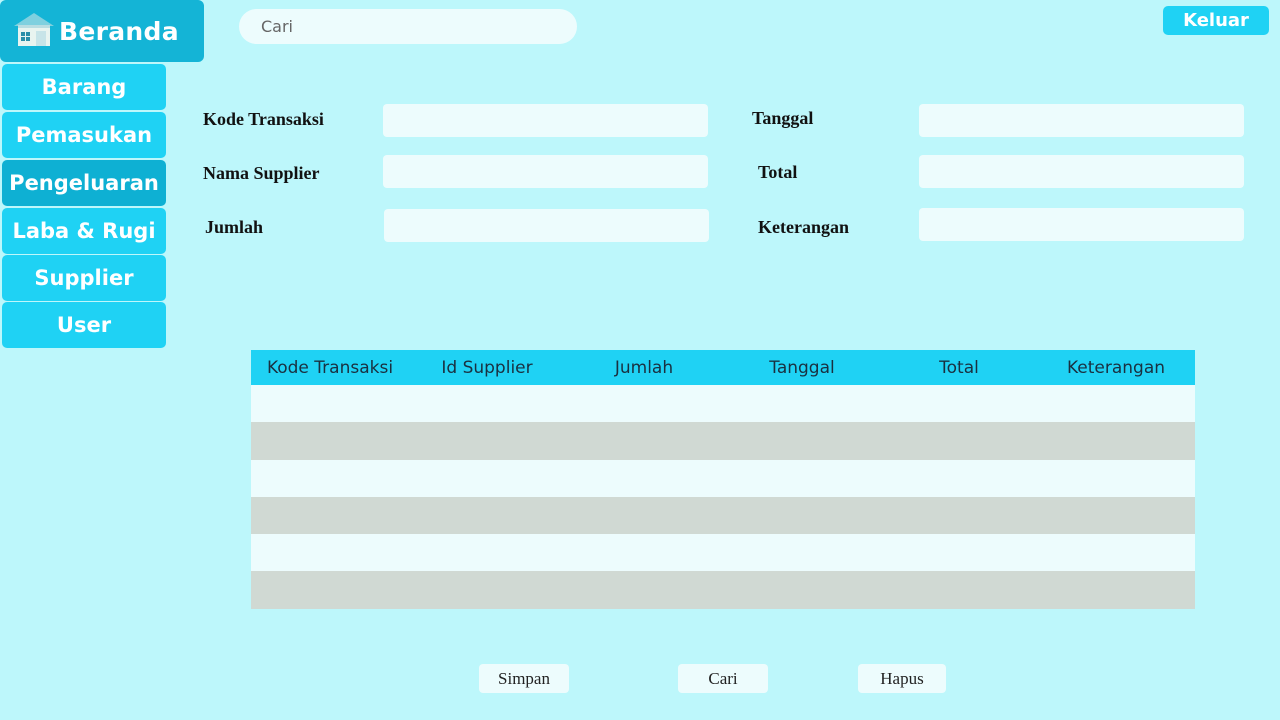 The width and height of the screenshot is (1280, 720). What do you see at coordinates (119, 31) in the screenshot?
I see `brand-label: Beranda` at bounding box center [119, 31].